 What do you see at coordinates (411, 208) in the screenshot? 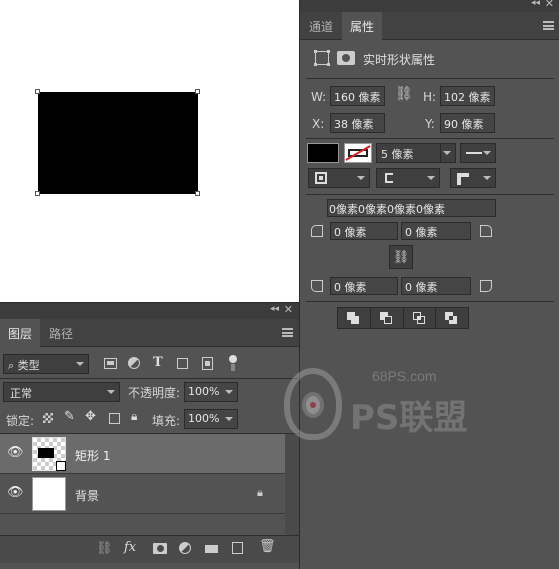
I see `corner-radius-all-field: 0像素0像素0像素0像素` at bounding box center [411, 208].